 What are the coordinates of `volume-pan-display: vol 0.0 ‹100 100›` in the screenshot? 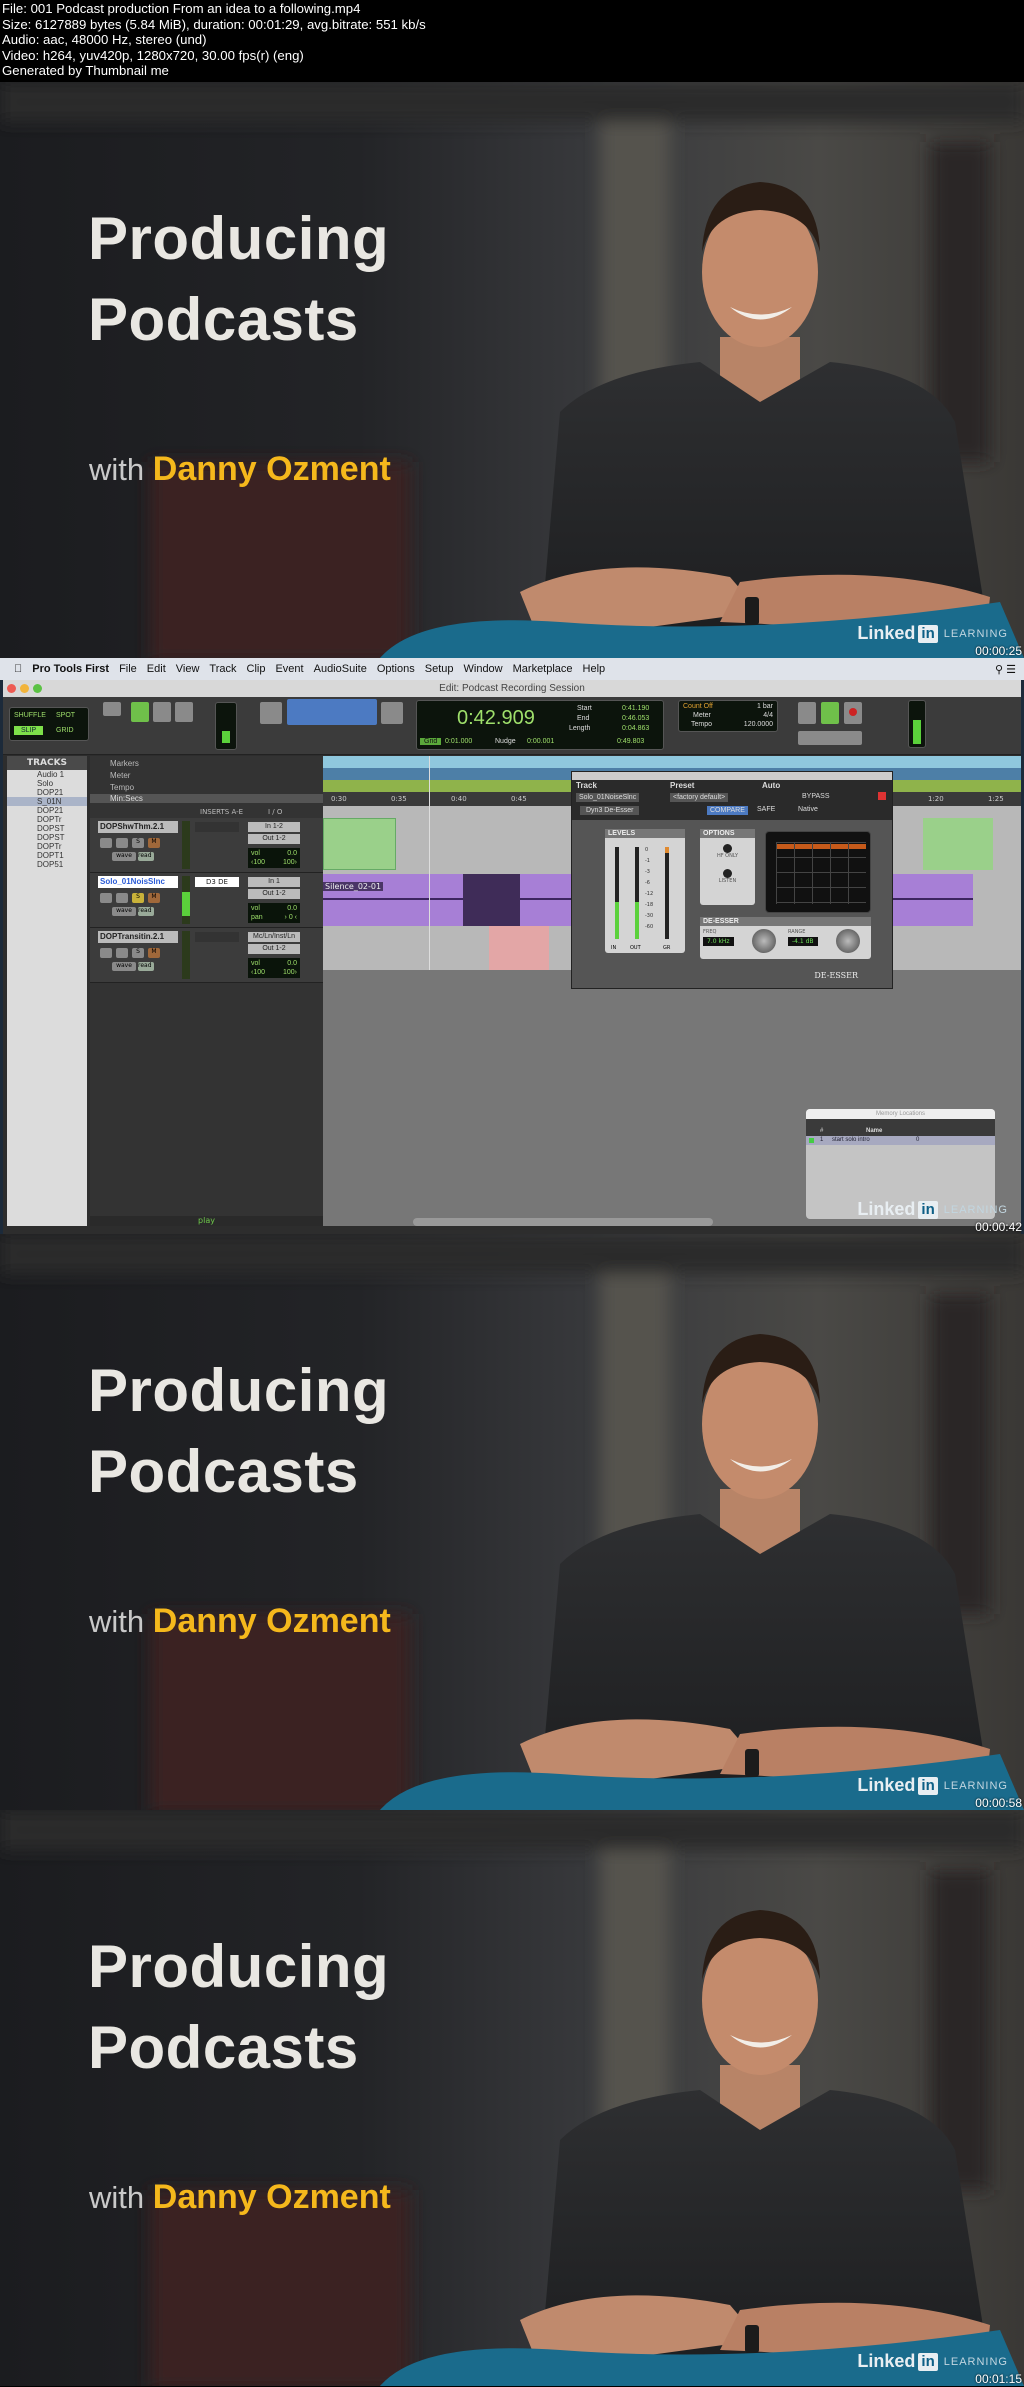 It's located at (274, 968).